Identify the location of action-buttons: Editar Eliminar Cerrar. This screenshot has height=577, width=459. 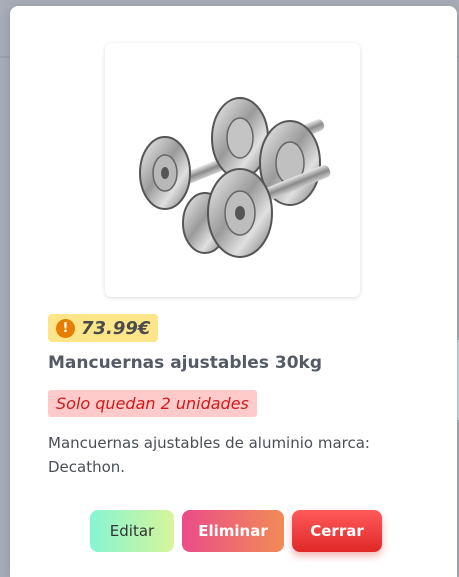
(236, 531).